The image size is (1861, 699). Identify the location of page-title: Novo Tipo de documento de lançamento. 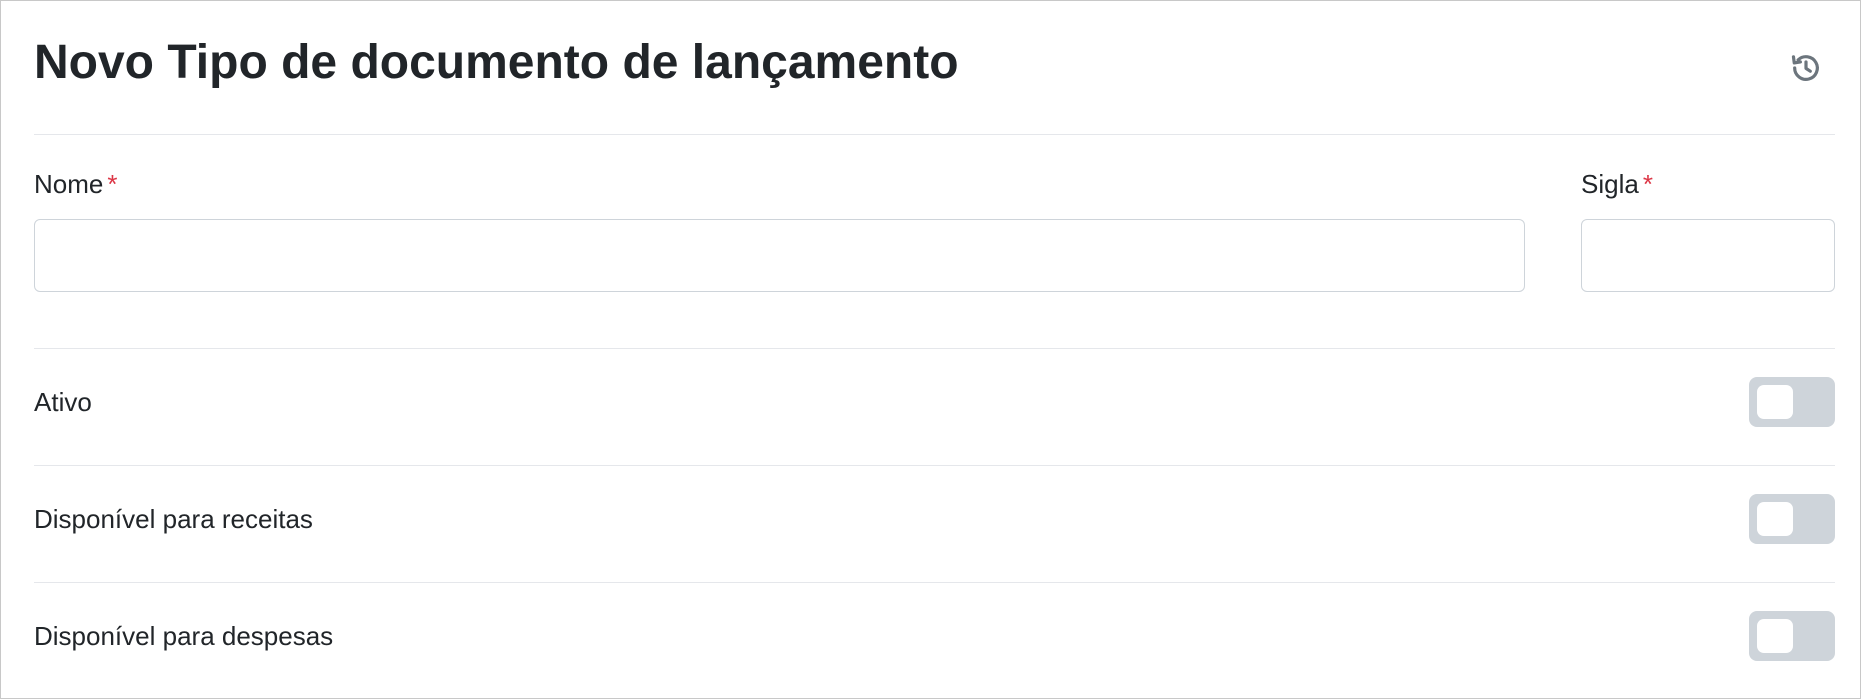
(496, 62).